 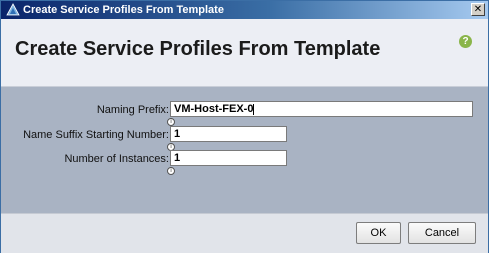 I want to click on naming-prefix-input: VM-Host-FEX-0, so click(x=321, y=109).